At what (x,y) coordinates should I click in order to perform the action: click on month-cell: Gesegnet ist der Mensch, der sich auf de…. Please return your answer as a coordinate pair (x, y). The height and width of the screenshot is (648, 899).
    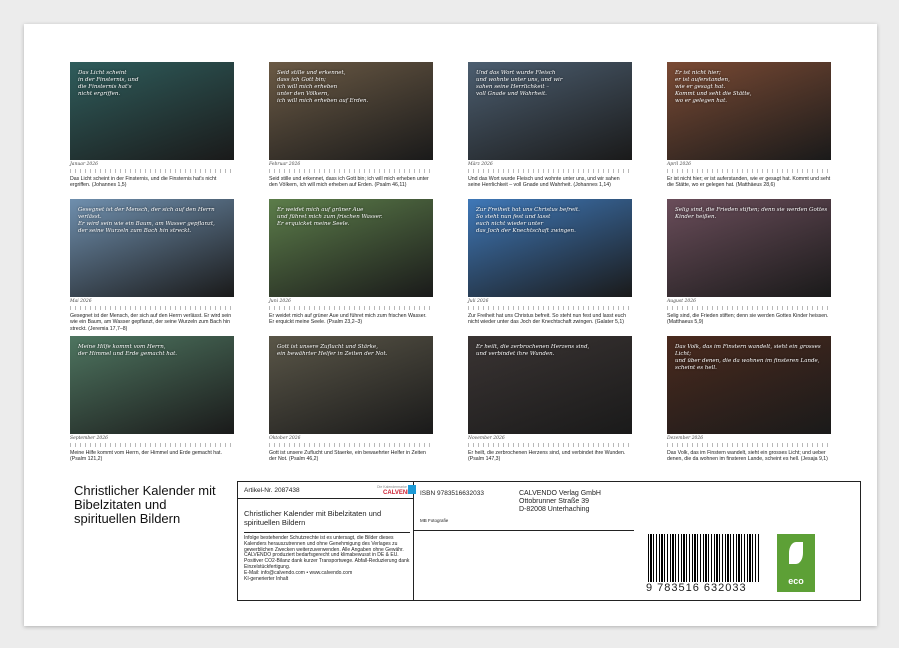
    Looking at the image, I should click on (152, 265).